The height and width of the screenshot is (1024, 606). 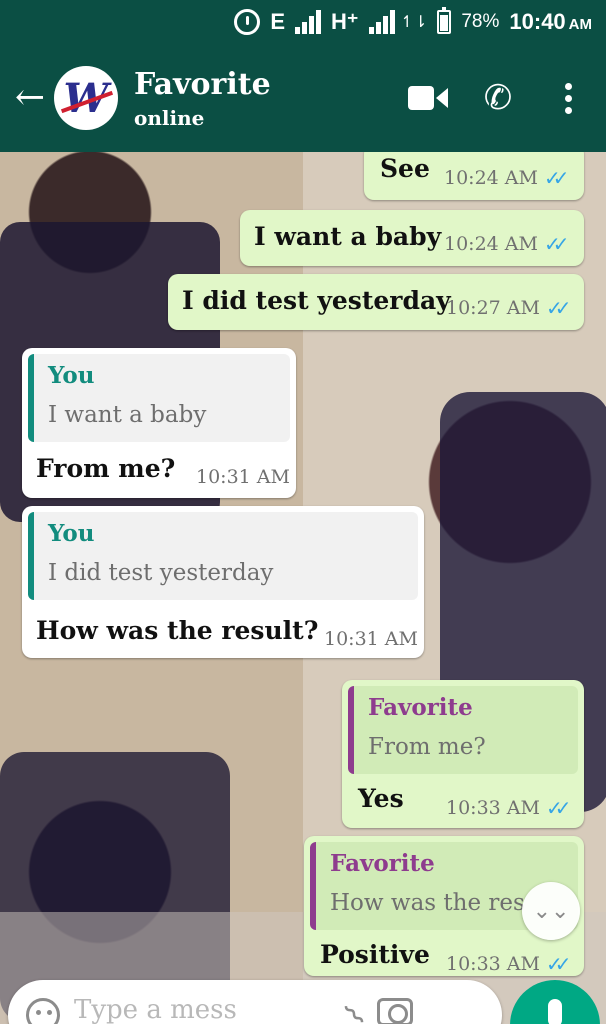 I want to click on quoted-message: Favorite From me?, so click(x=463, y=730).